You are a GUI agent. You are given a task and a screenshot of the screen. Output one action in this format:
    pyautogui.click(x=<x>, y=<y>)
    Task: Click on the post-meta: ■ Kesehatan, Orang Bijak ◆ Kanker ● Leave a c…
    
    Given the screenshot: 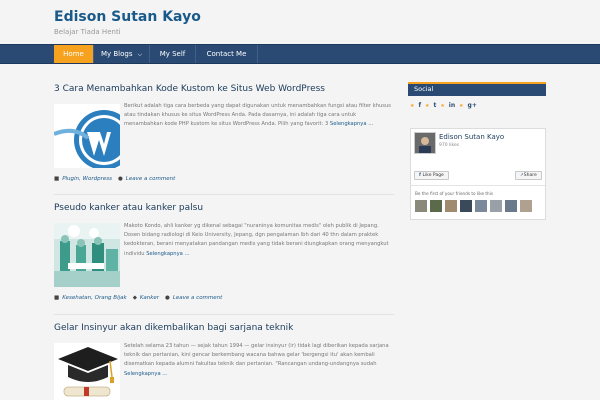 What is the action you would take?
    pyautogui.click(x=138, y=298)
    